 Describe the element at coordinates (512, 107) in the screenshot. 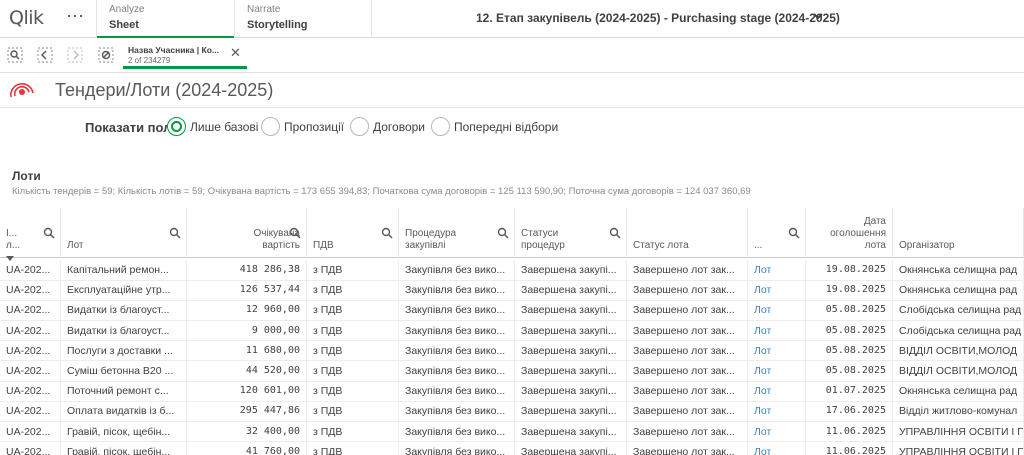

I see `header-divider` at that location.